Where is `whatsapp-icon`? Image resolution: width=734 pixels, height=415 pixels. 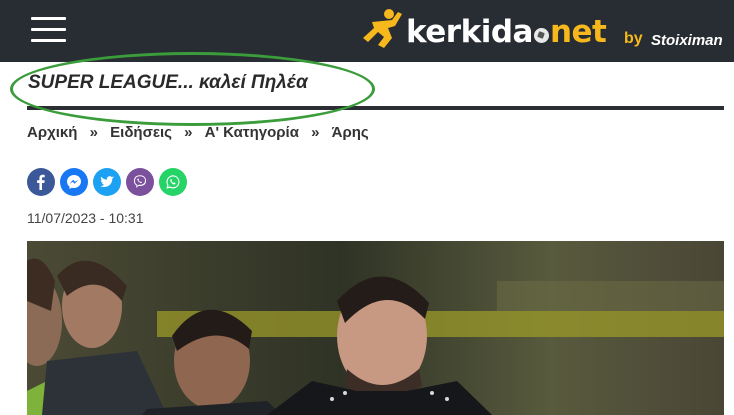 whatsapp-icon is located at coordinates (173, 182).